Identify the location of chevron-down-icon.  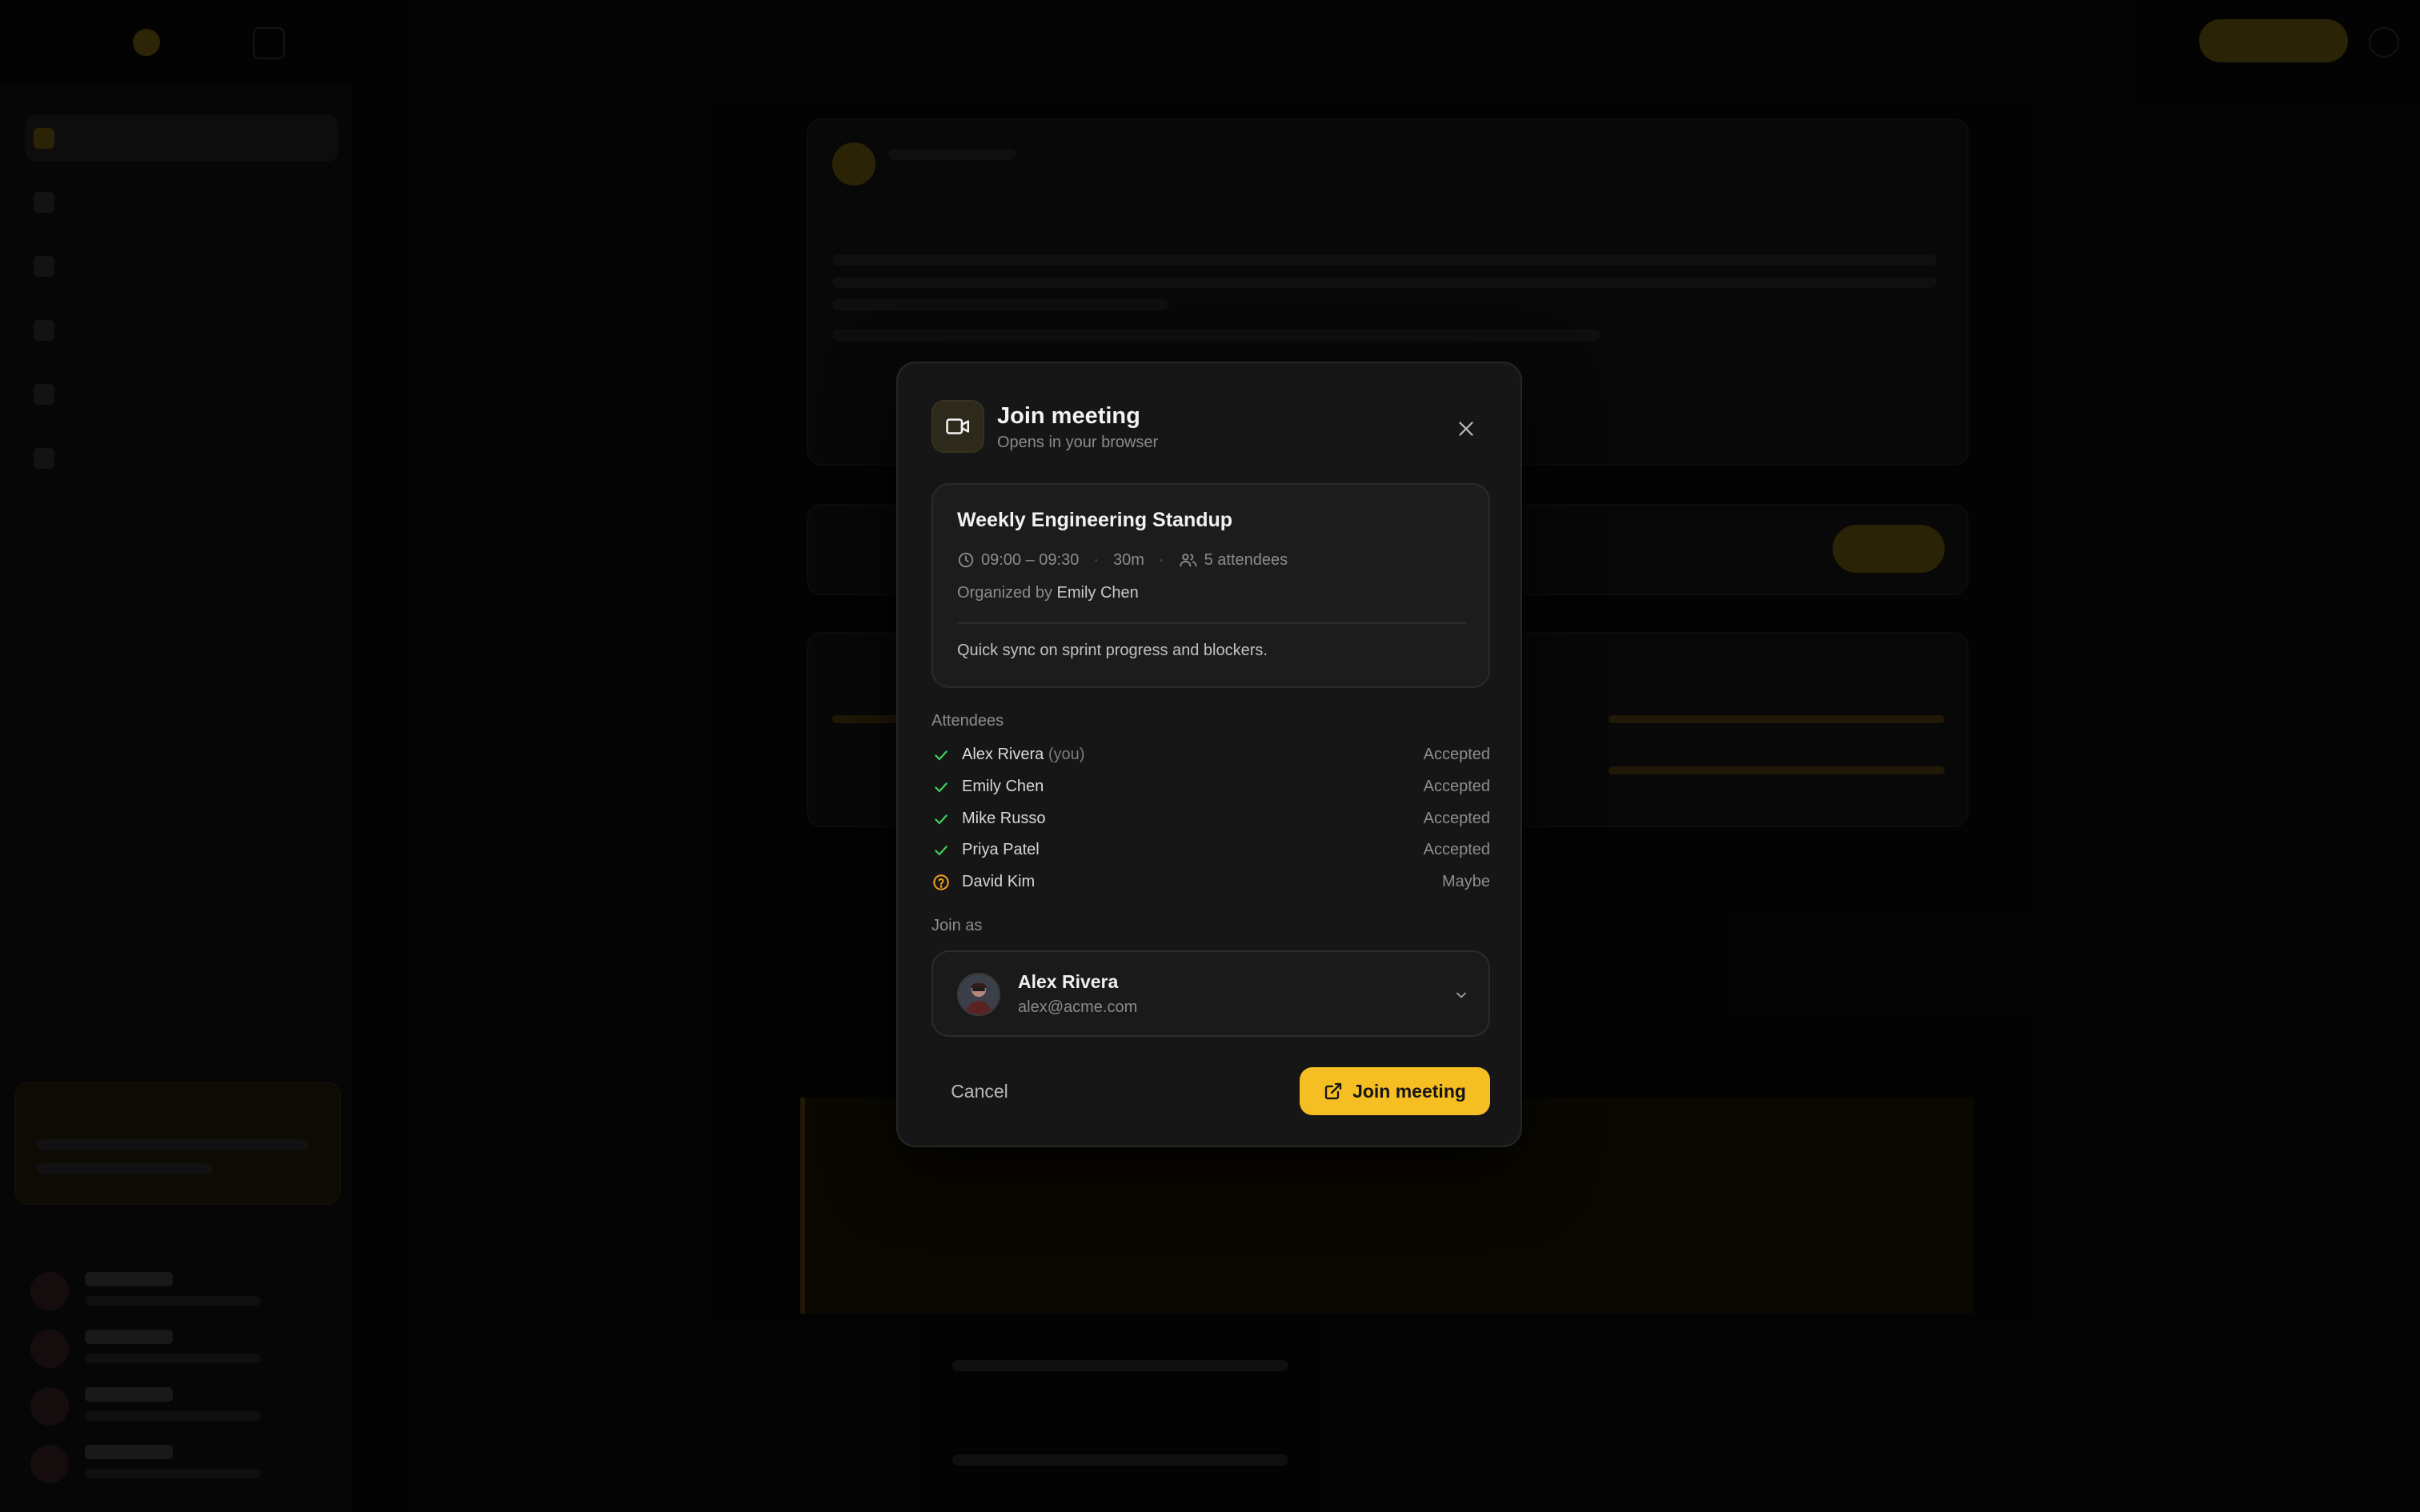
(1461, 995).